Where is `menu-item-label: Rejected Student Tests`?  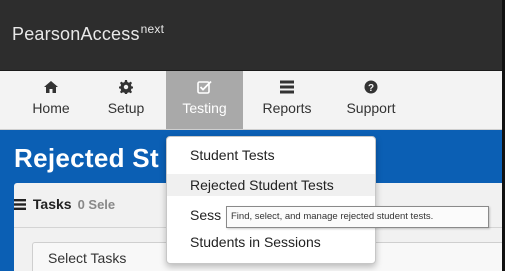
menu-item-label: Rejected Student Tests is located at coordinates (262, 185).